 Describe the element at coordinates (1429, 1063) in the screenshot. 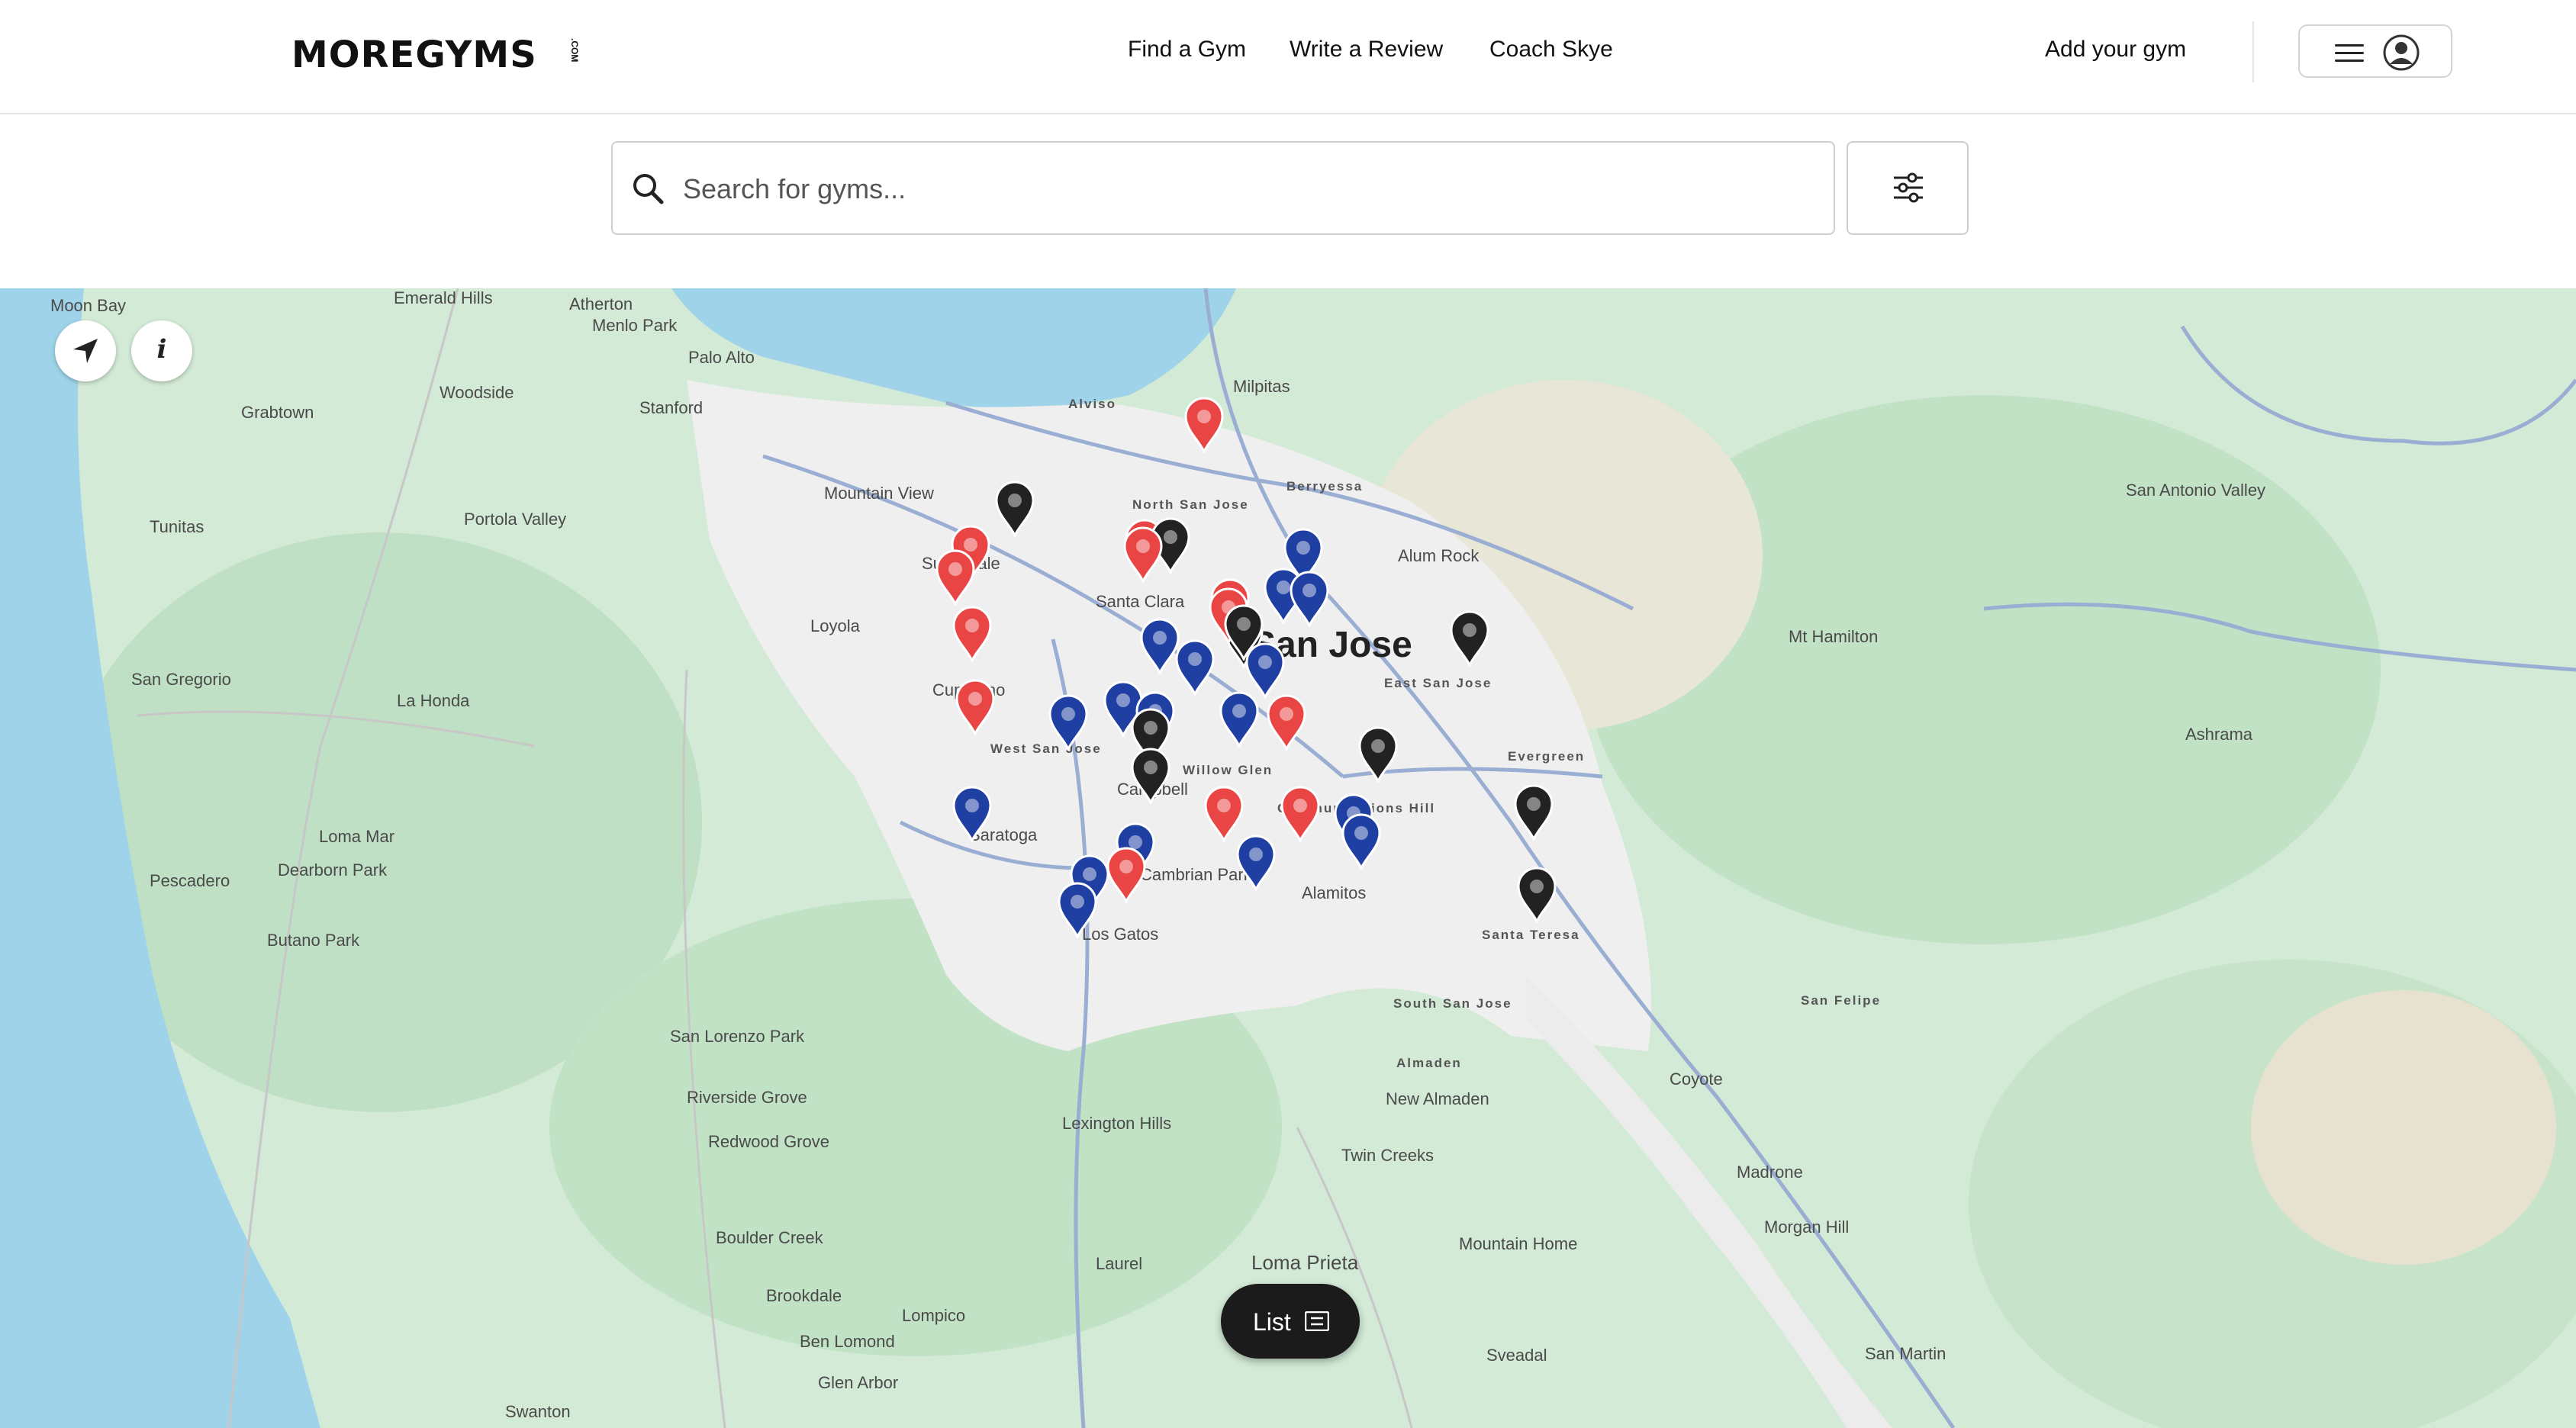

I see `map-place-label: Almaden` at that location.